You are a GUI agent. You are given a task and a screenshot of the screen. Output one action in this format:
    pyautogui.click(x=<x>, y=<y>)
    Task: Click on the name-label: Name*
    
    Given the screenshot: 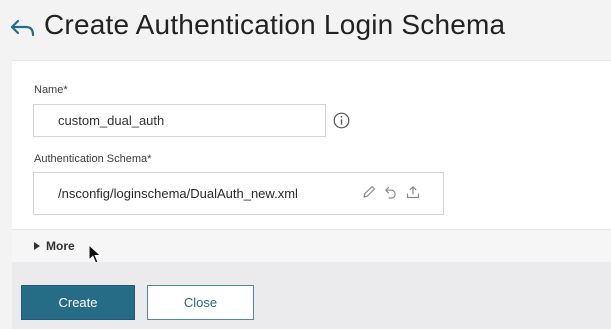 What is the action you would take?
    pyautogui.click(x=51, y=90)
    